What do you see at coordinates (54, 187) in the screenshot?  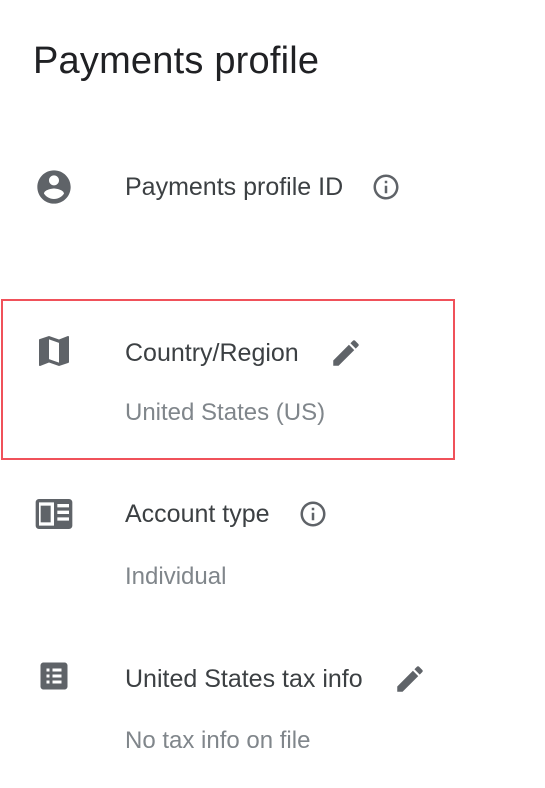 I see `account-circle-icon` at bounding box center [54, 187].